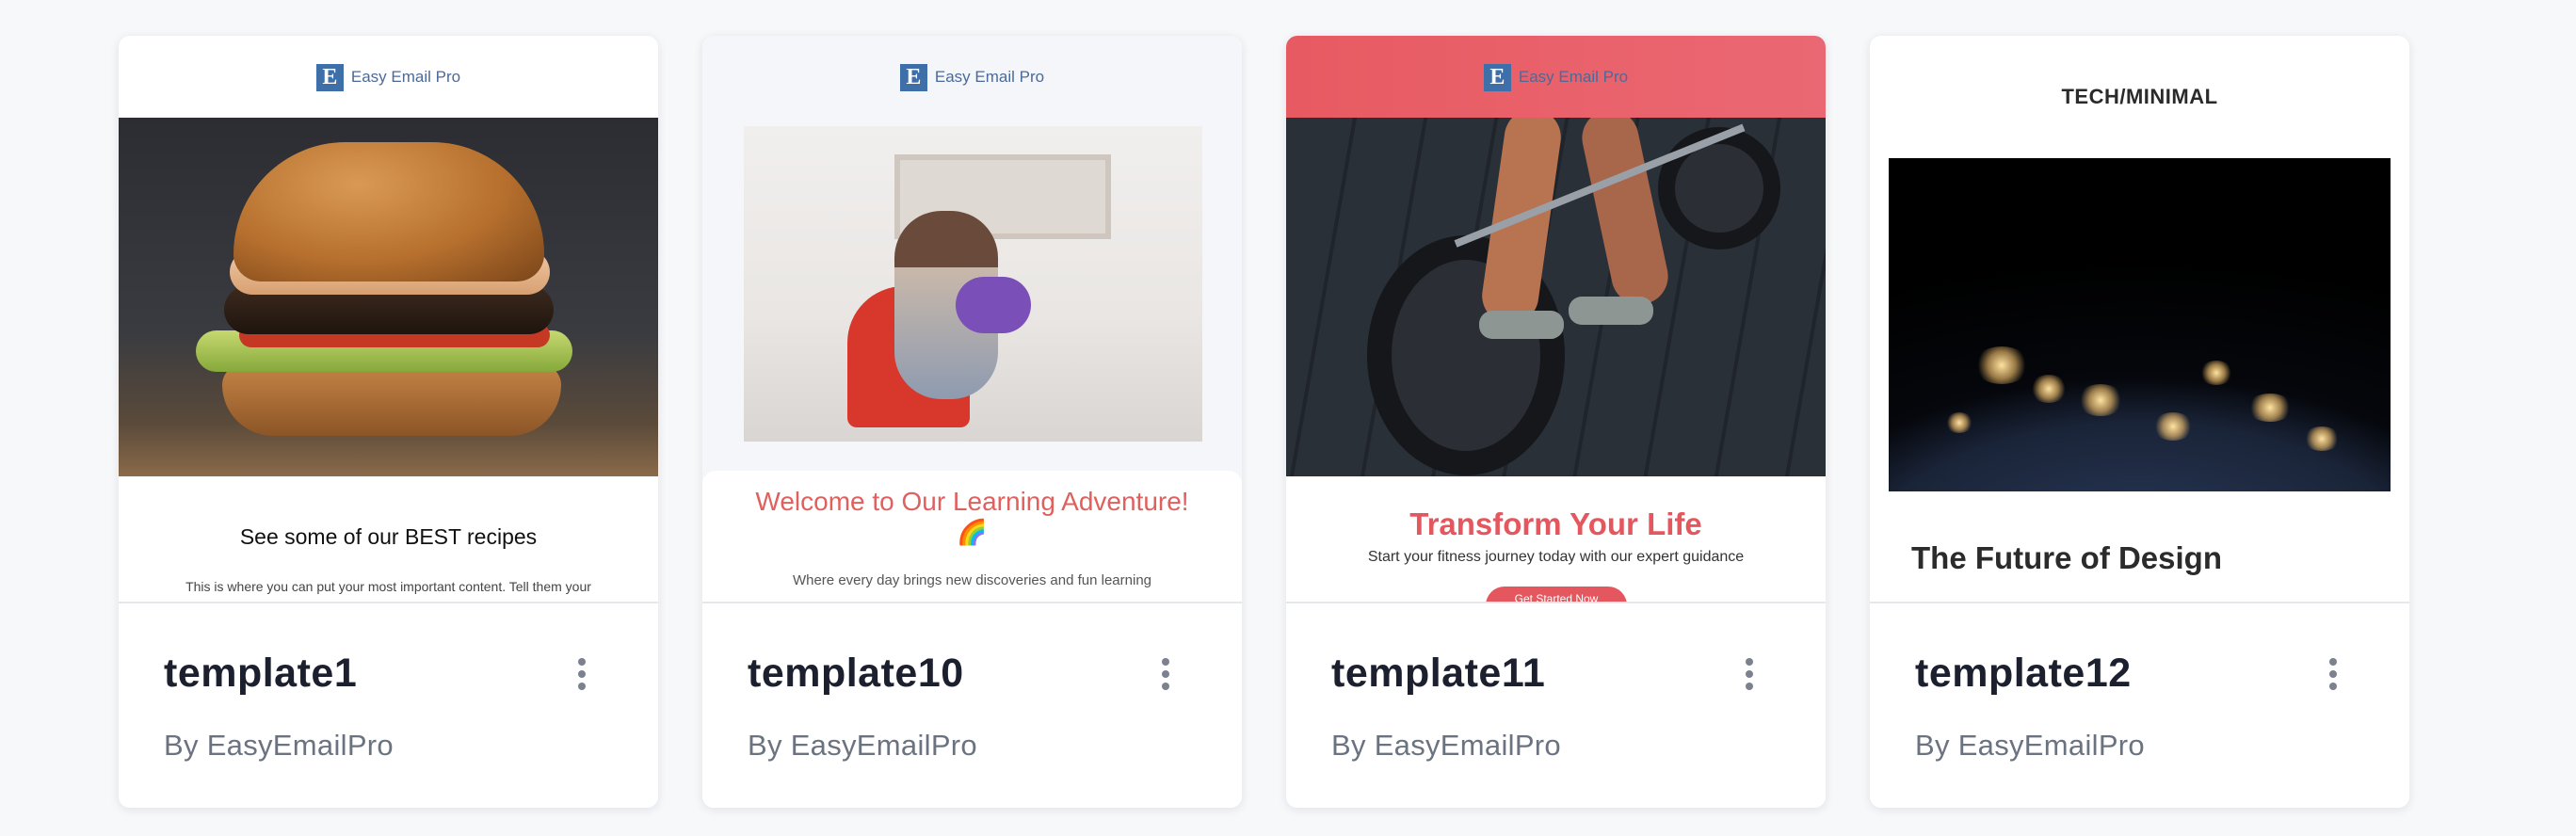 This screenshot has height=836, width=2576. Describe the element at coordinates (2139, 705) in the screenshot. I see `card-footer: template12 By EasyEmailPro` at that location.